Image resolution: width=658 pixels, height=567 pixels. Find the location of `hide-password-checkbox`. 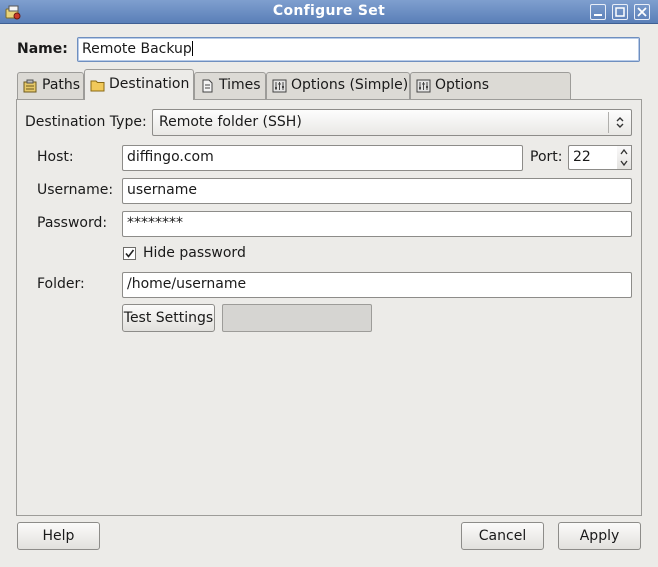

hide-password-checkbox is located at coordinates (129, 253).